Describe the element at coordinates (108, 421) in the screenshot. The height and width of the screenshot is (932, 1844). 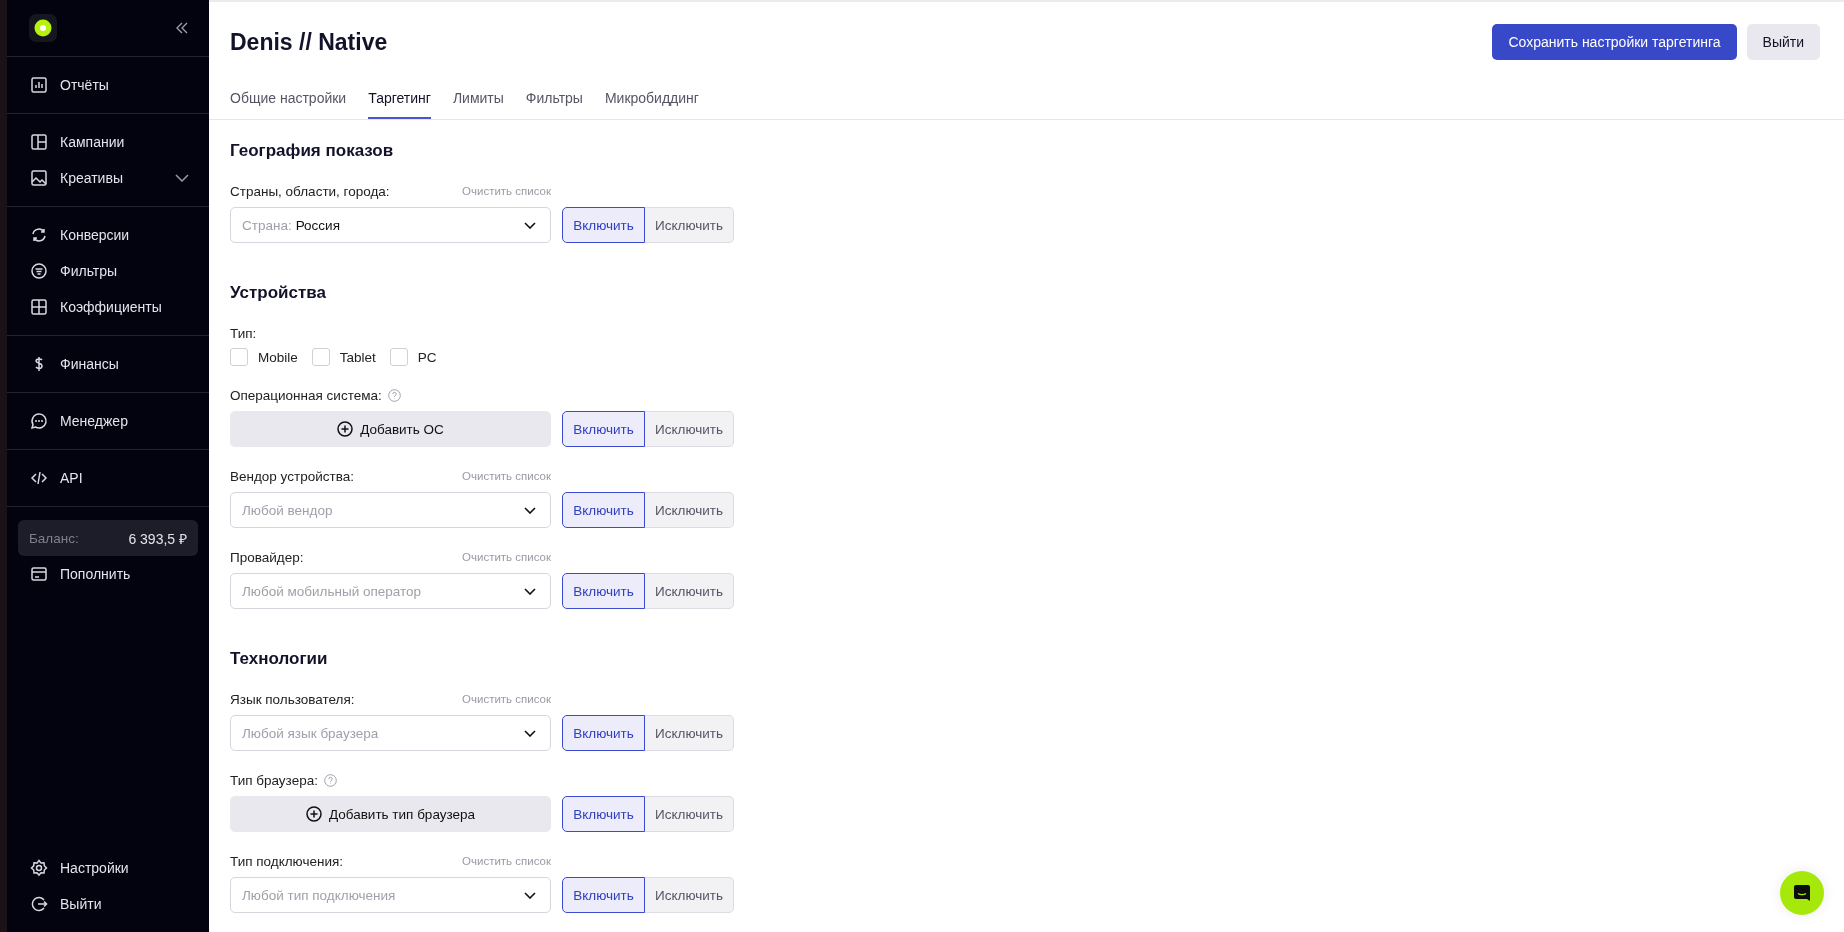
I see `sidebar-item: Менеджер` at that location.